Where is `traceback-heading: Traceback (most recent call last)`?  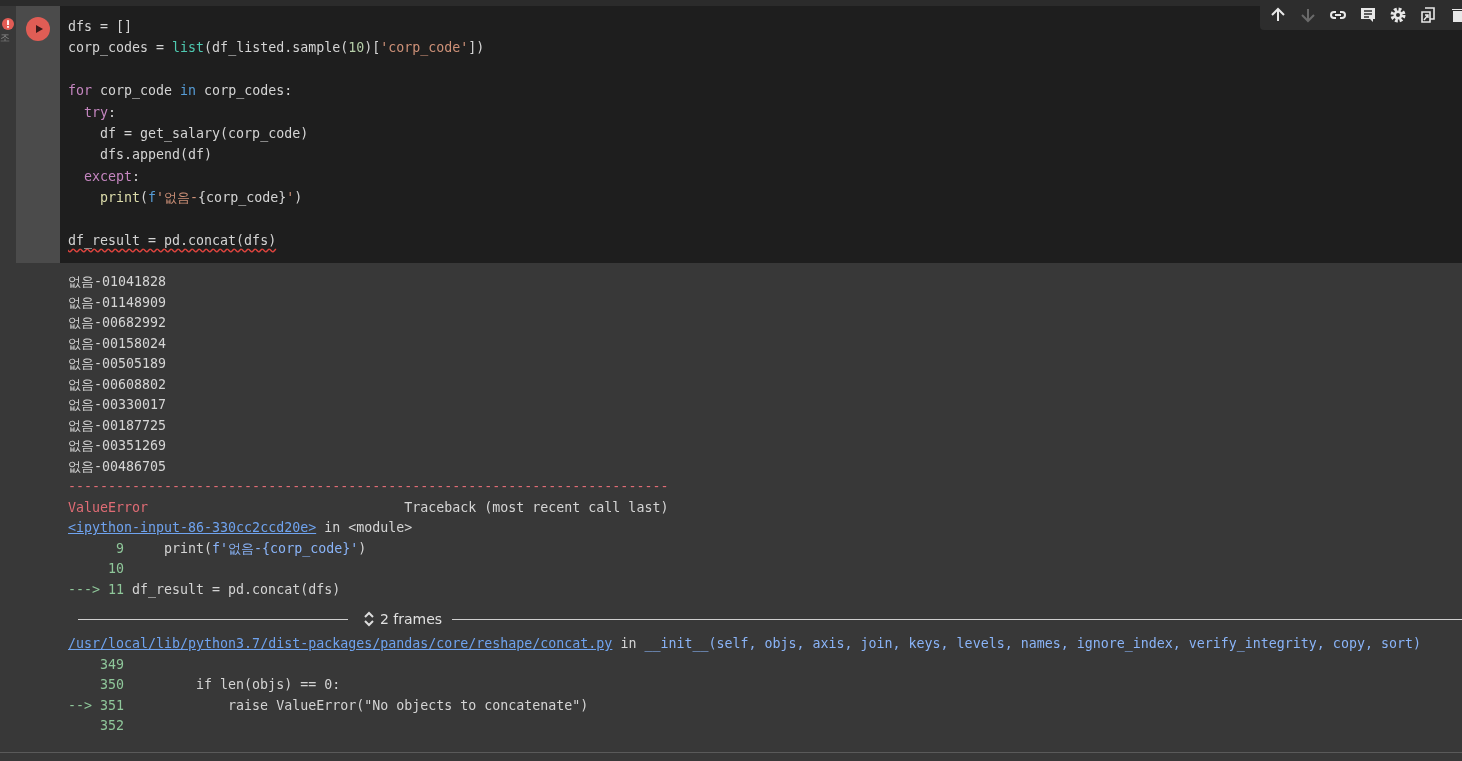
traceback-heading: Traceback (most recent call last) is located at coordinates (536, 507).